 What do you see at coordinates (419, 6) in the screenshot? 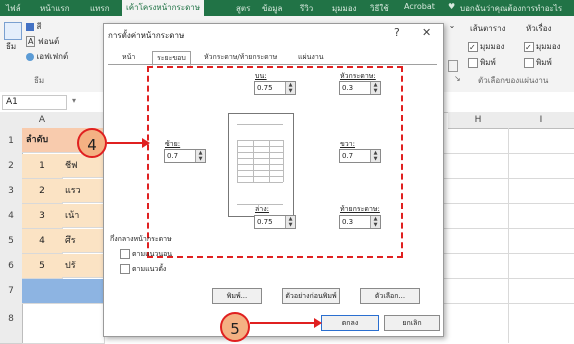
I see `tab-acrobat: Acrobat` at bounding box center [419, 6].